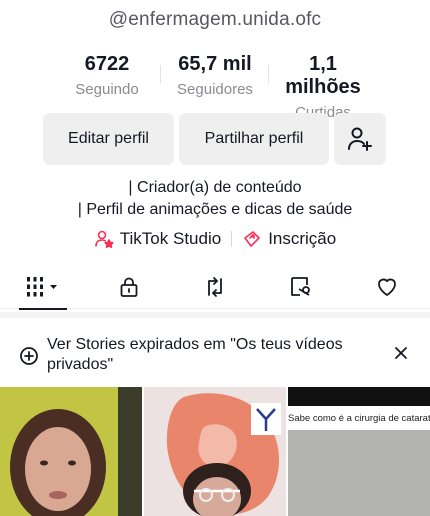  I want to click on tab-private, so click(129, 287).